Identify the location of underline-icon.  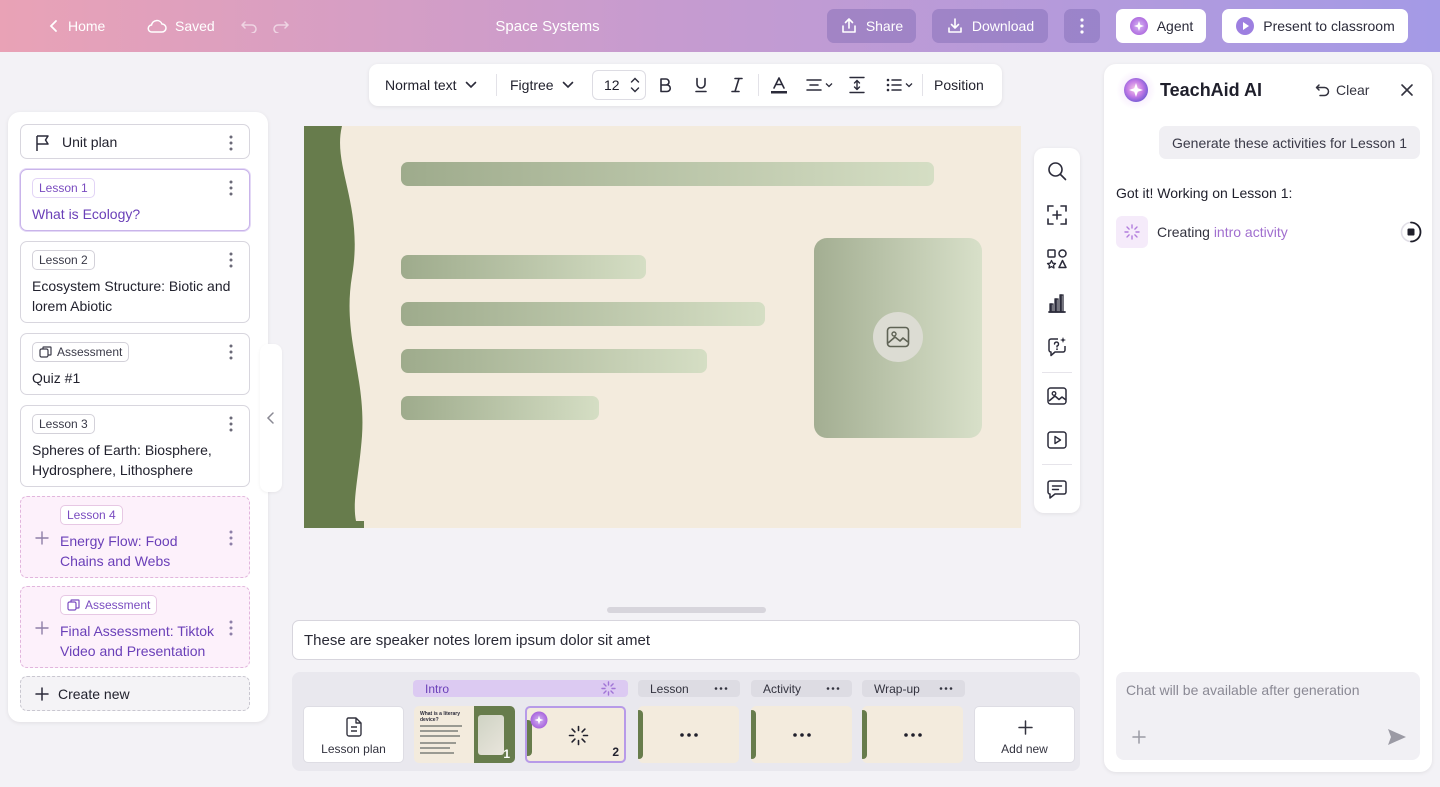
(701, 85).